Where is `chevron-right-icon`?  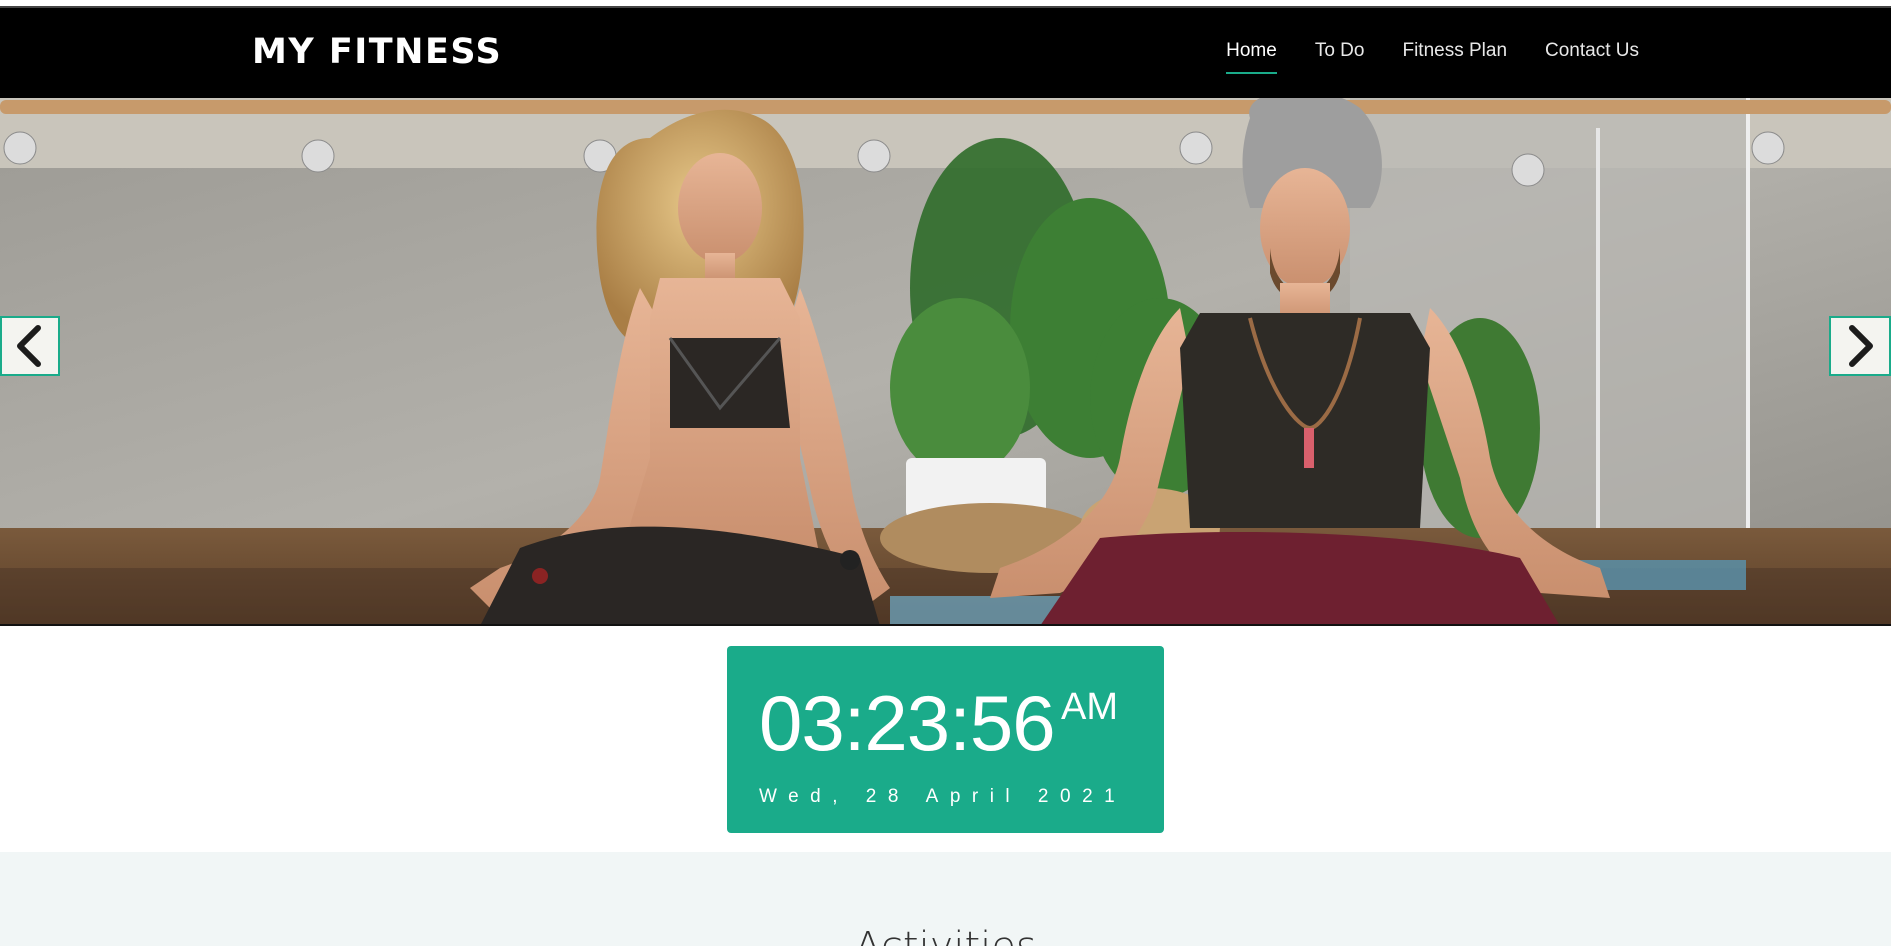
chevron-right-icon is located at coordinates (1861, 346).